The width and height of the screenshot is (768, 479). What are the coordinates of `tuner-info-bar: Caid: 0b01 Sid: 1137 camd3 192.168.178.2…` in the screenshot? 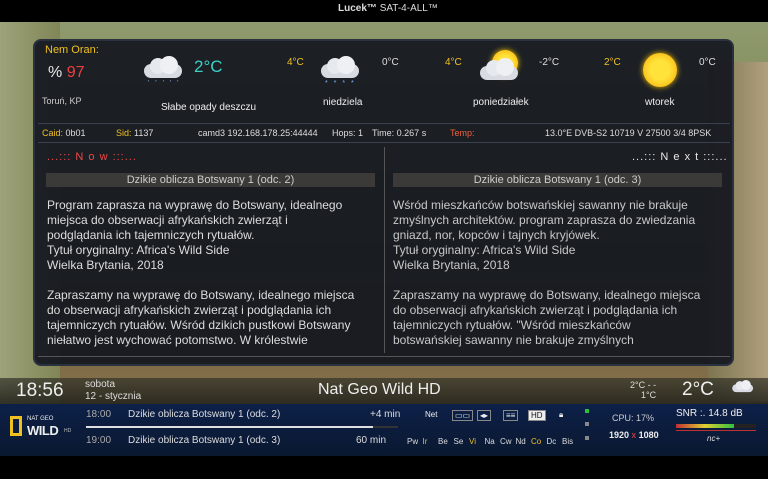 It's located at (384, 133).